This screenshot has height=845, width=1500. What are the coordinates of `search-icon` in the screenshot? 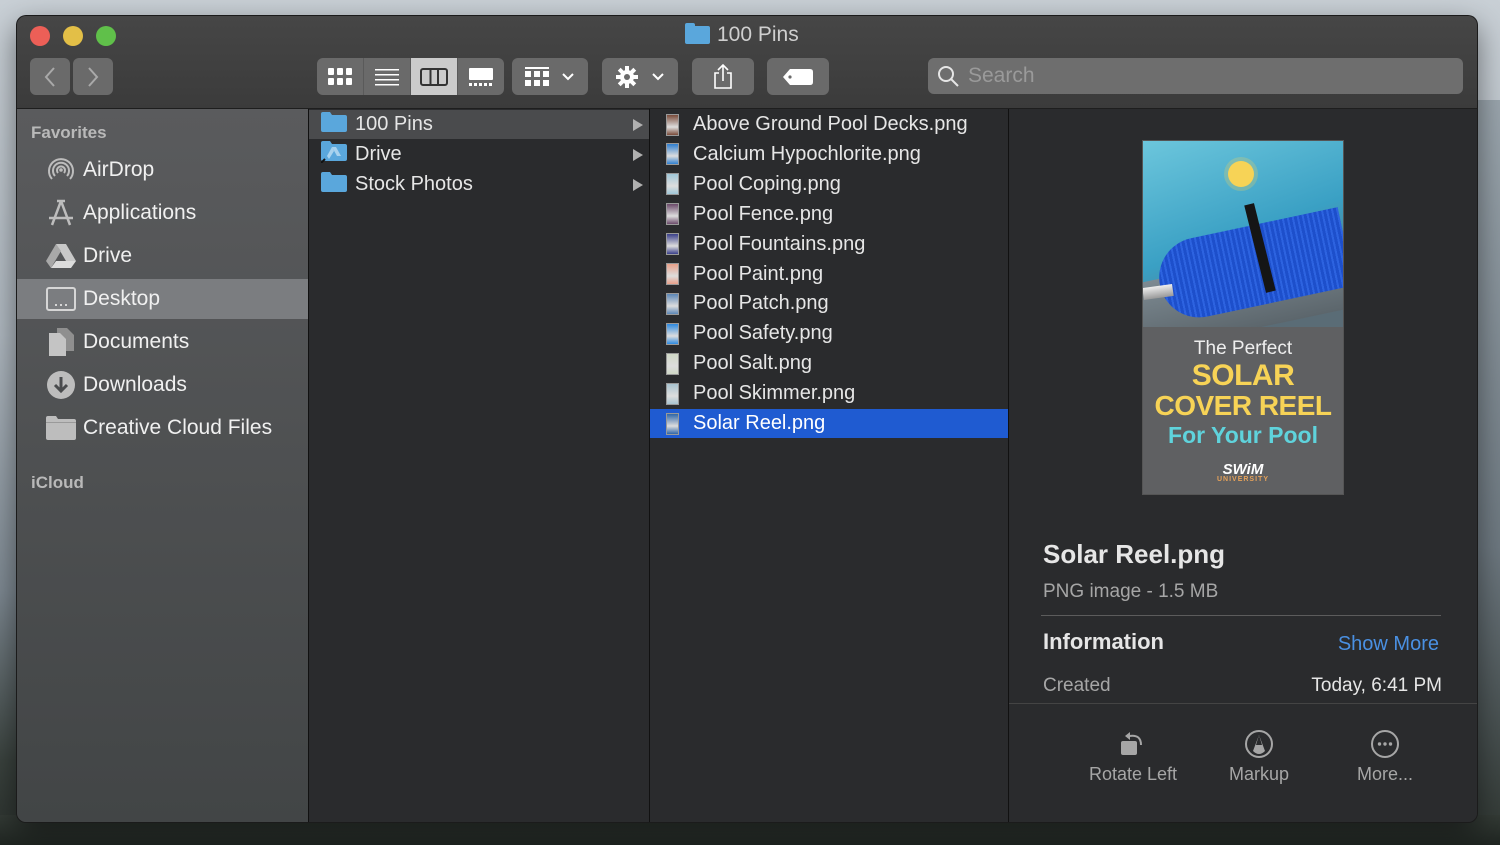 It's located at (948, 76).